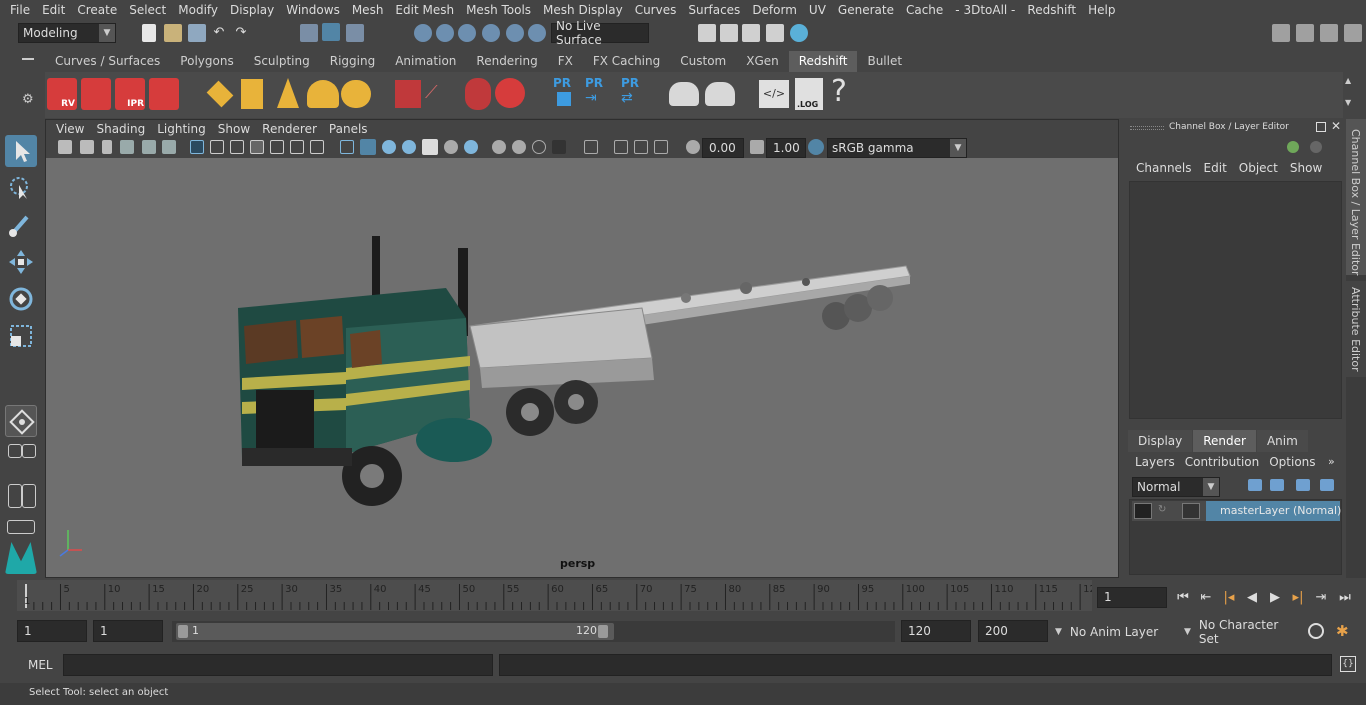 Image resolution: width=1366 pixels, height=705 pixels. Describe the element at coordinates (707, 33) in the screenshot. I see `render-view-icon` at that location.